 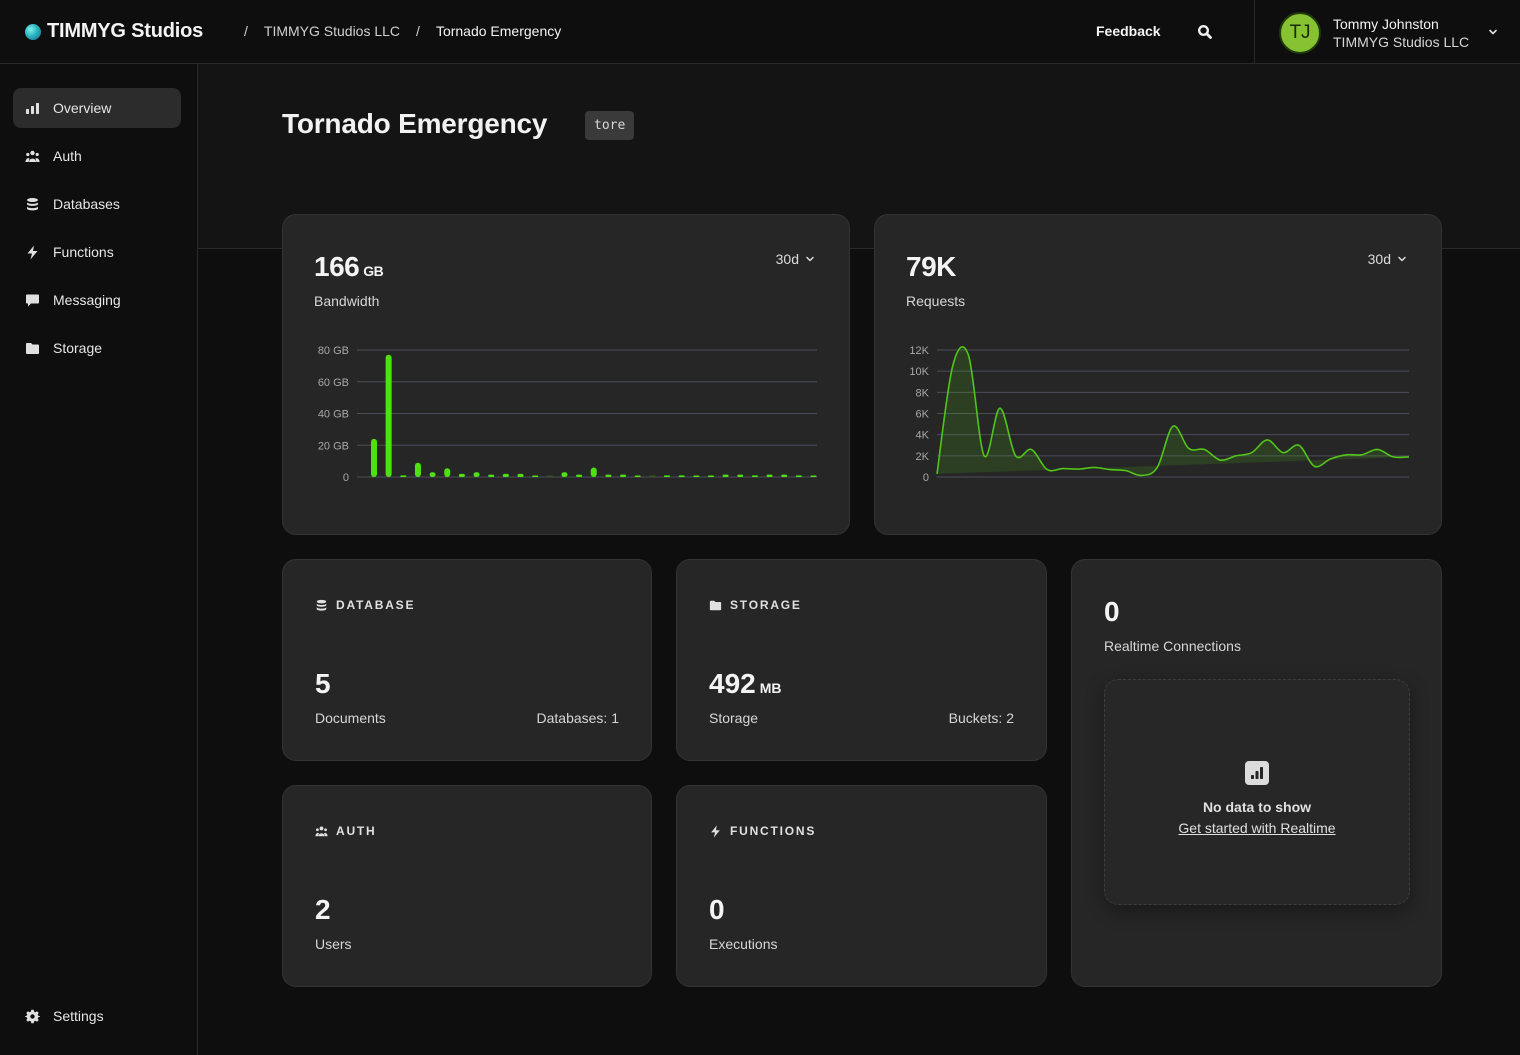 I want to click on chat-icon, so click(x=32, y=300).